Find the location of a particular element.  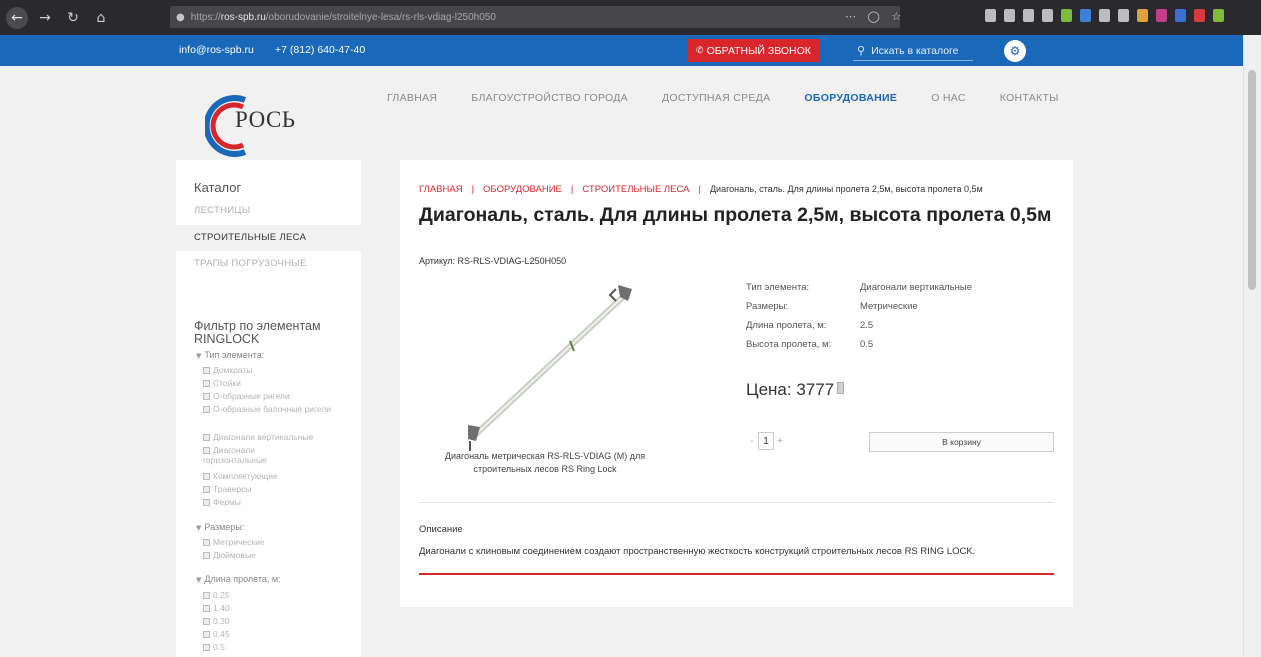

add-to-cart-button: В корзину is located at coordinates (961, 442).